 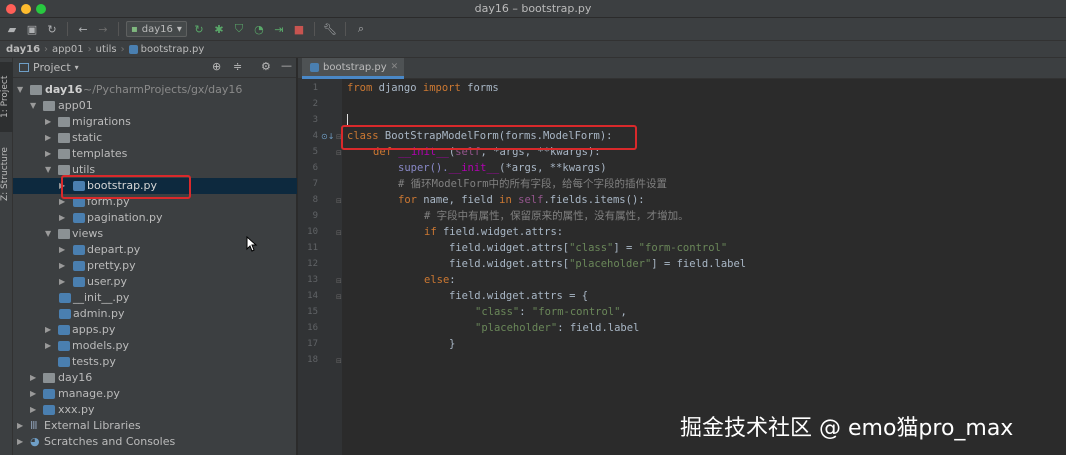 I want to click on tab-bootstrap-py: bootstrap.py ✕, so click(x=353, y=68).